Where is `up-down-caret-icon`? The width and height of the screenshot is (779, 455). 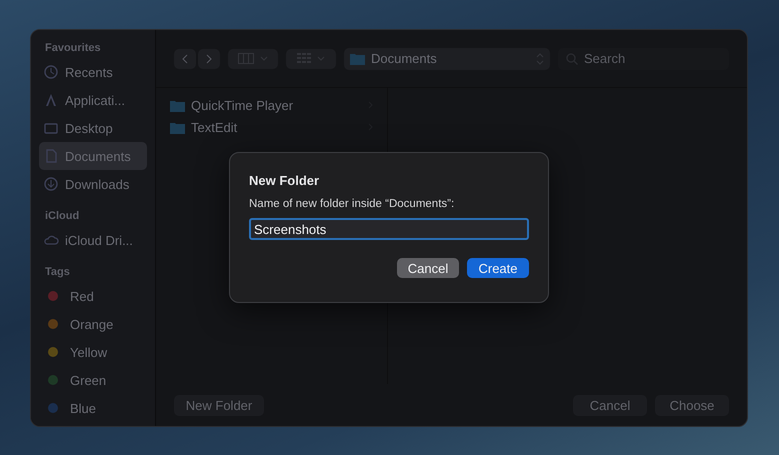 up-down-caret-icon is located at coordinates (540, 58).